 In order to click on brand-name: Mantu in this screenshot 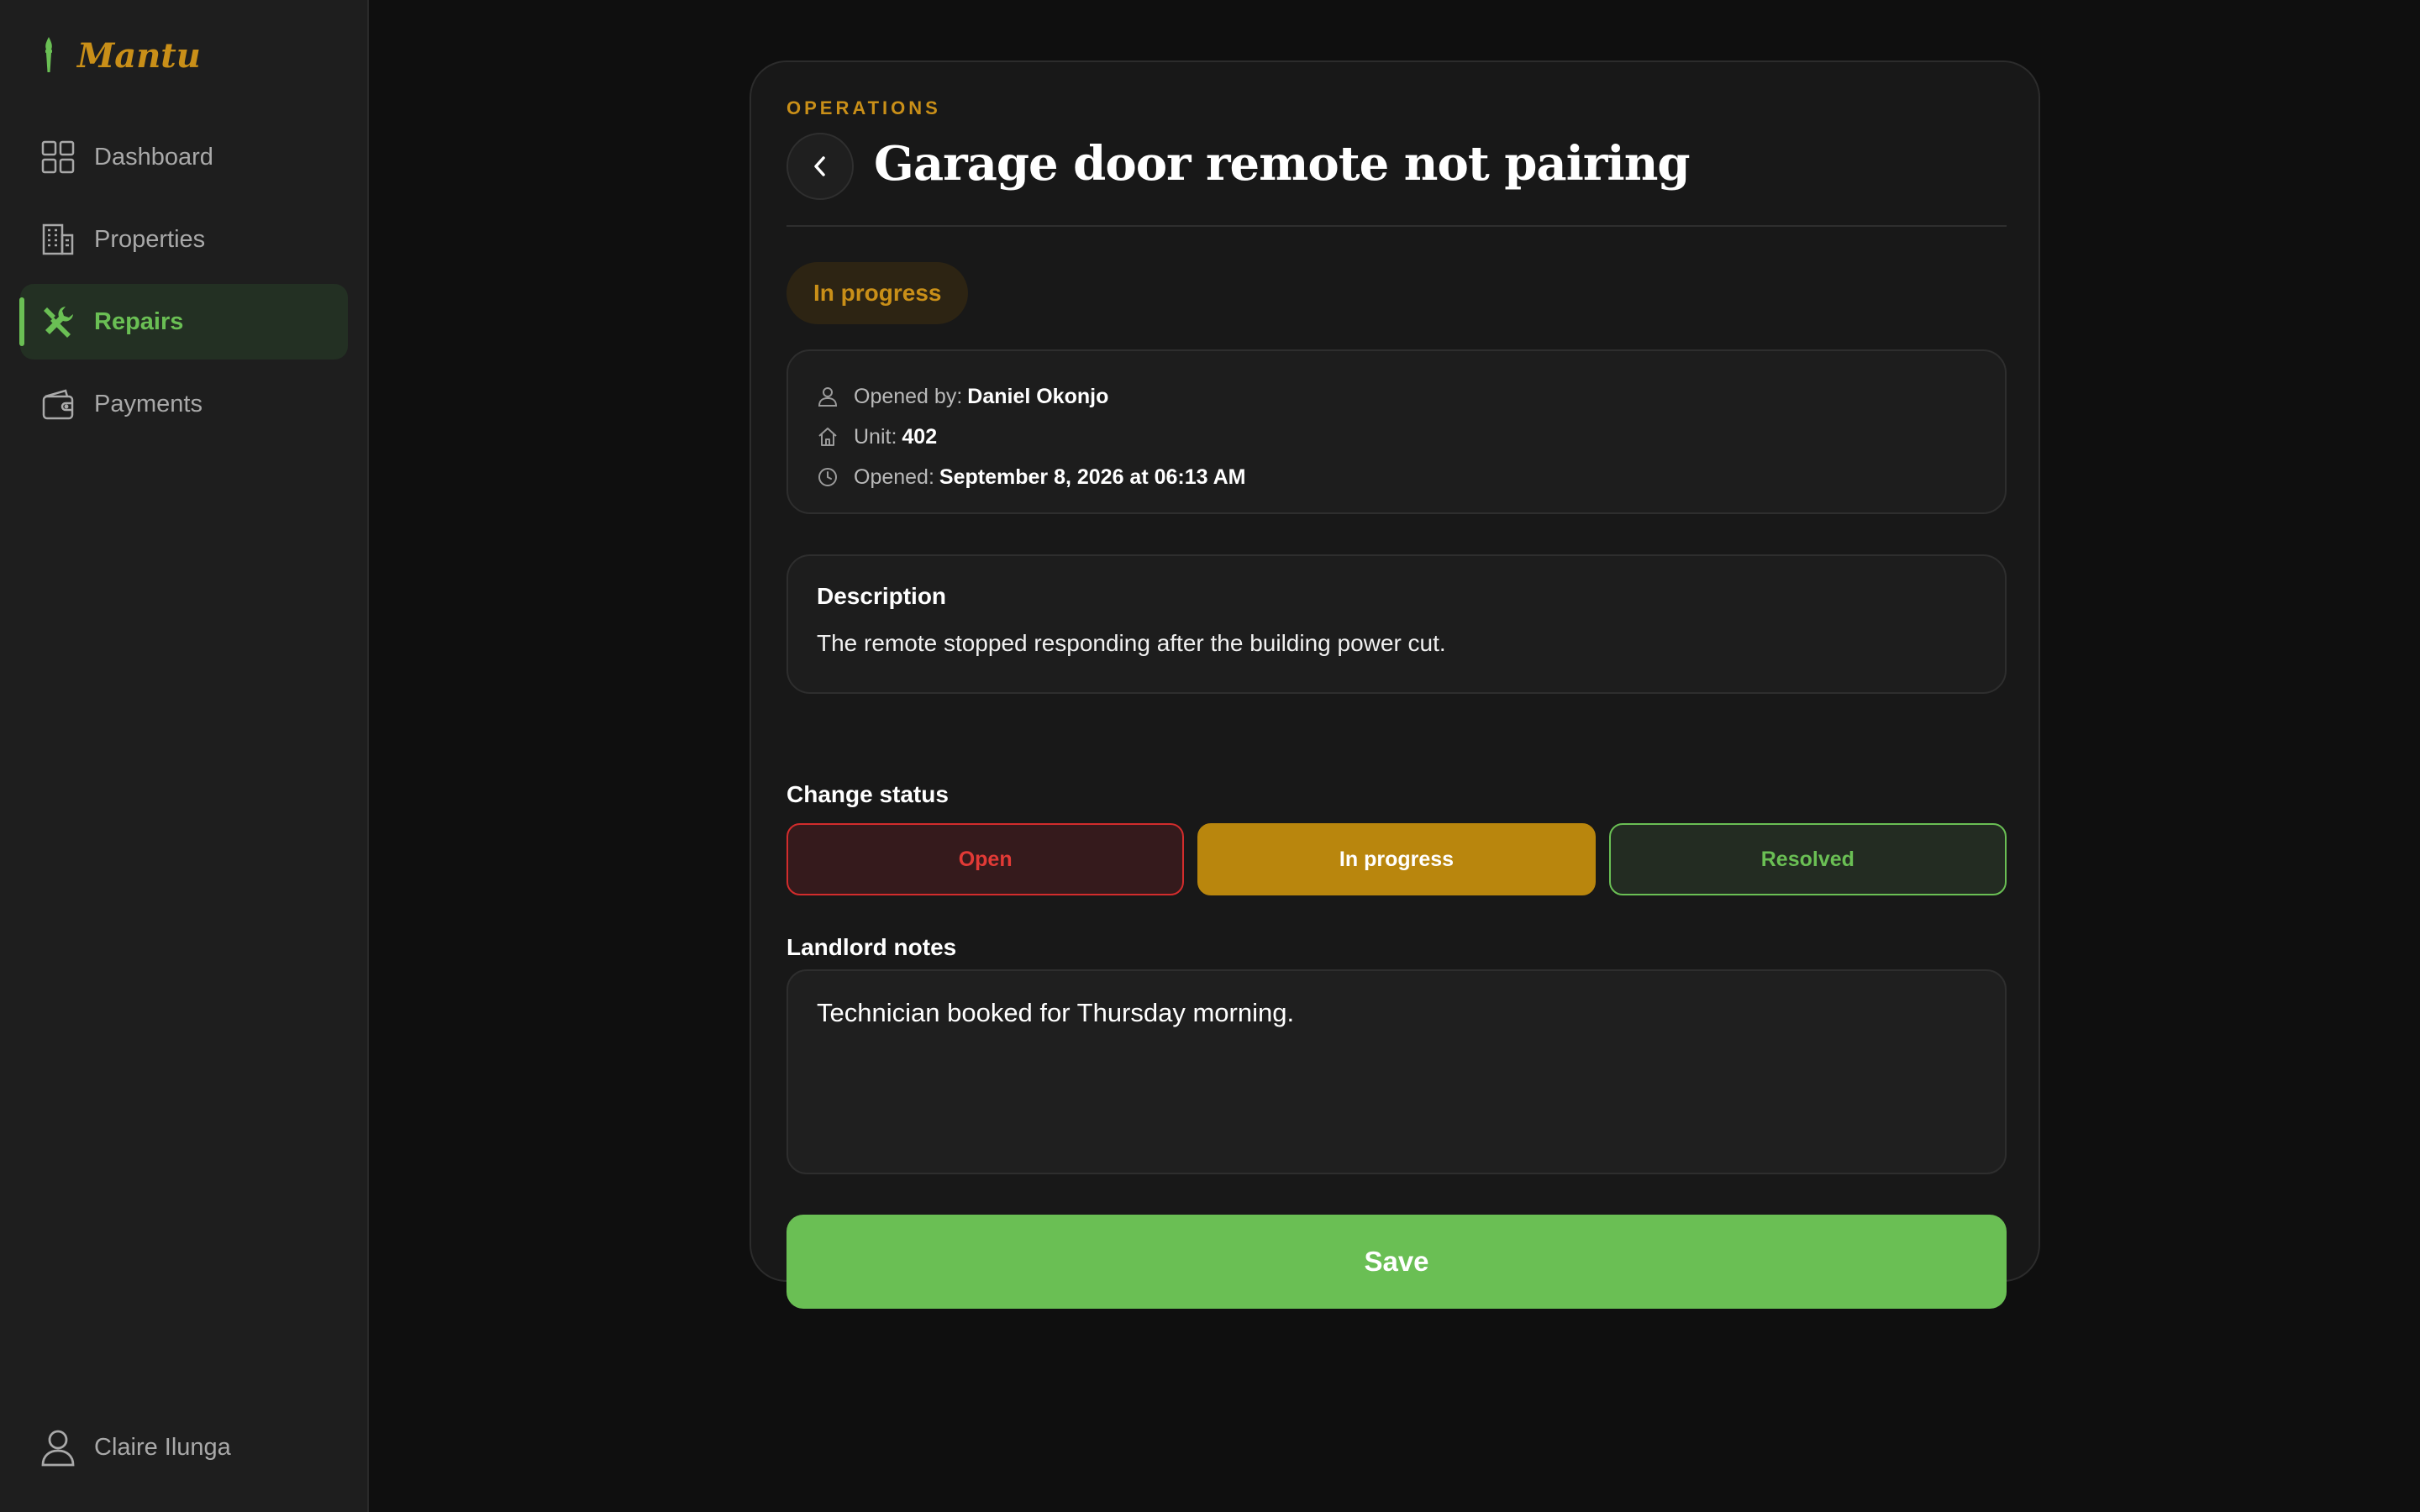, I will do `click(139, 55)`.